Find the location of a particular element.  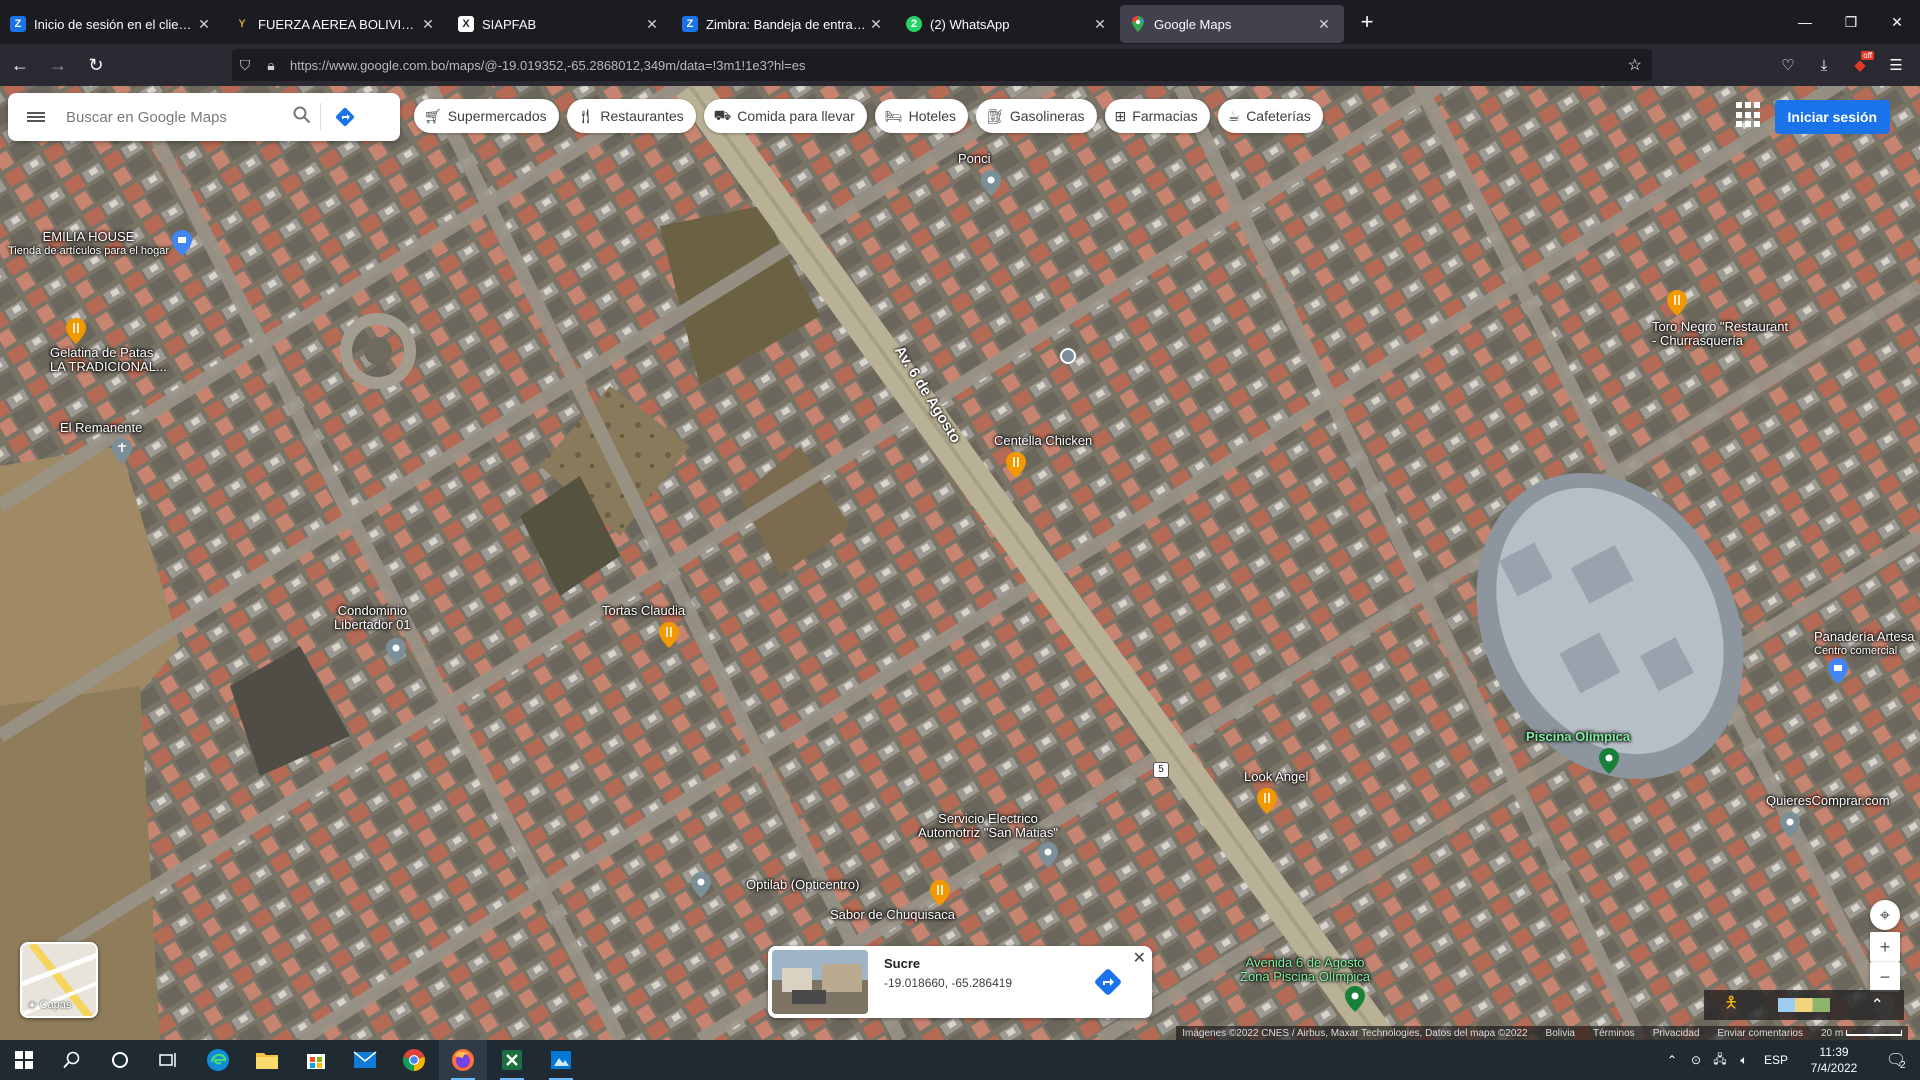

excel-icon is located at coordinates (512, 1060).